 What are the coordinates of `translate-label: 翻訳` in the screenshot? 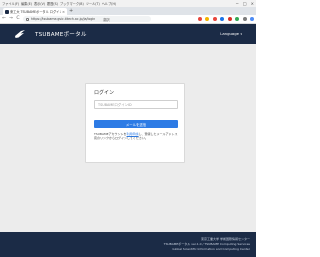 It's located at (106, 19).